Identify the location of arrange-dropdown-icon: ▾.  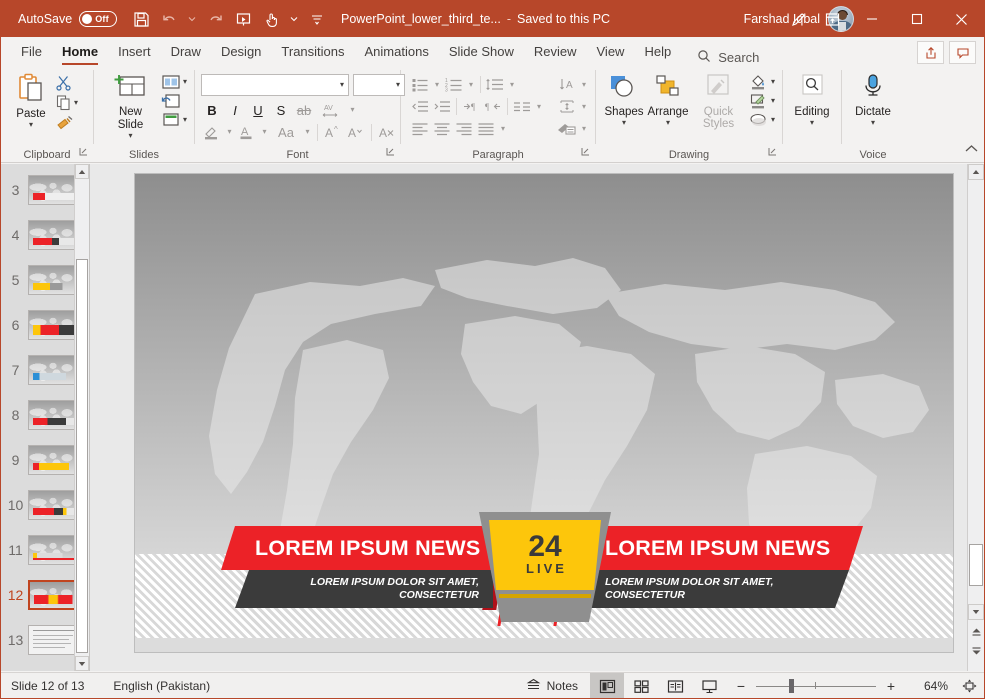
(668, 123).